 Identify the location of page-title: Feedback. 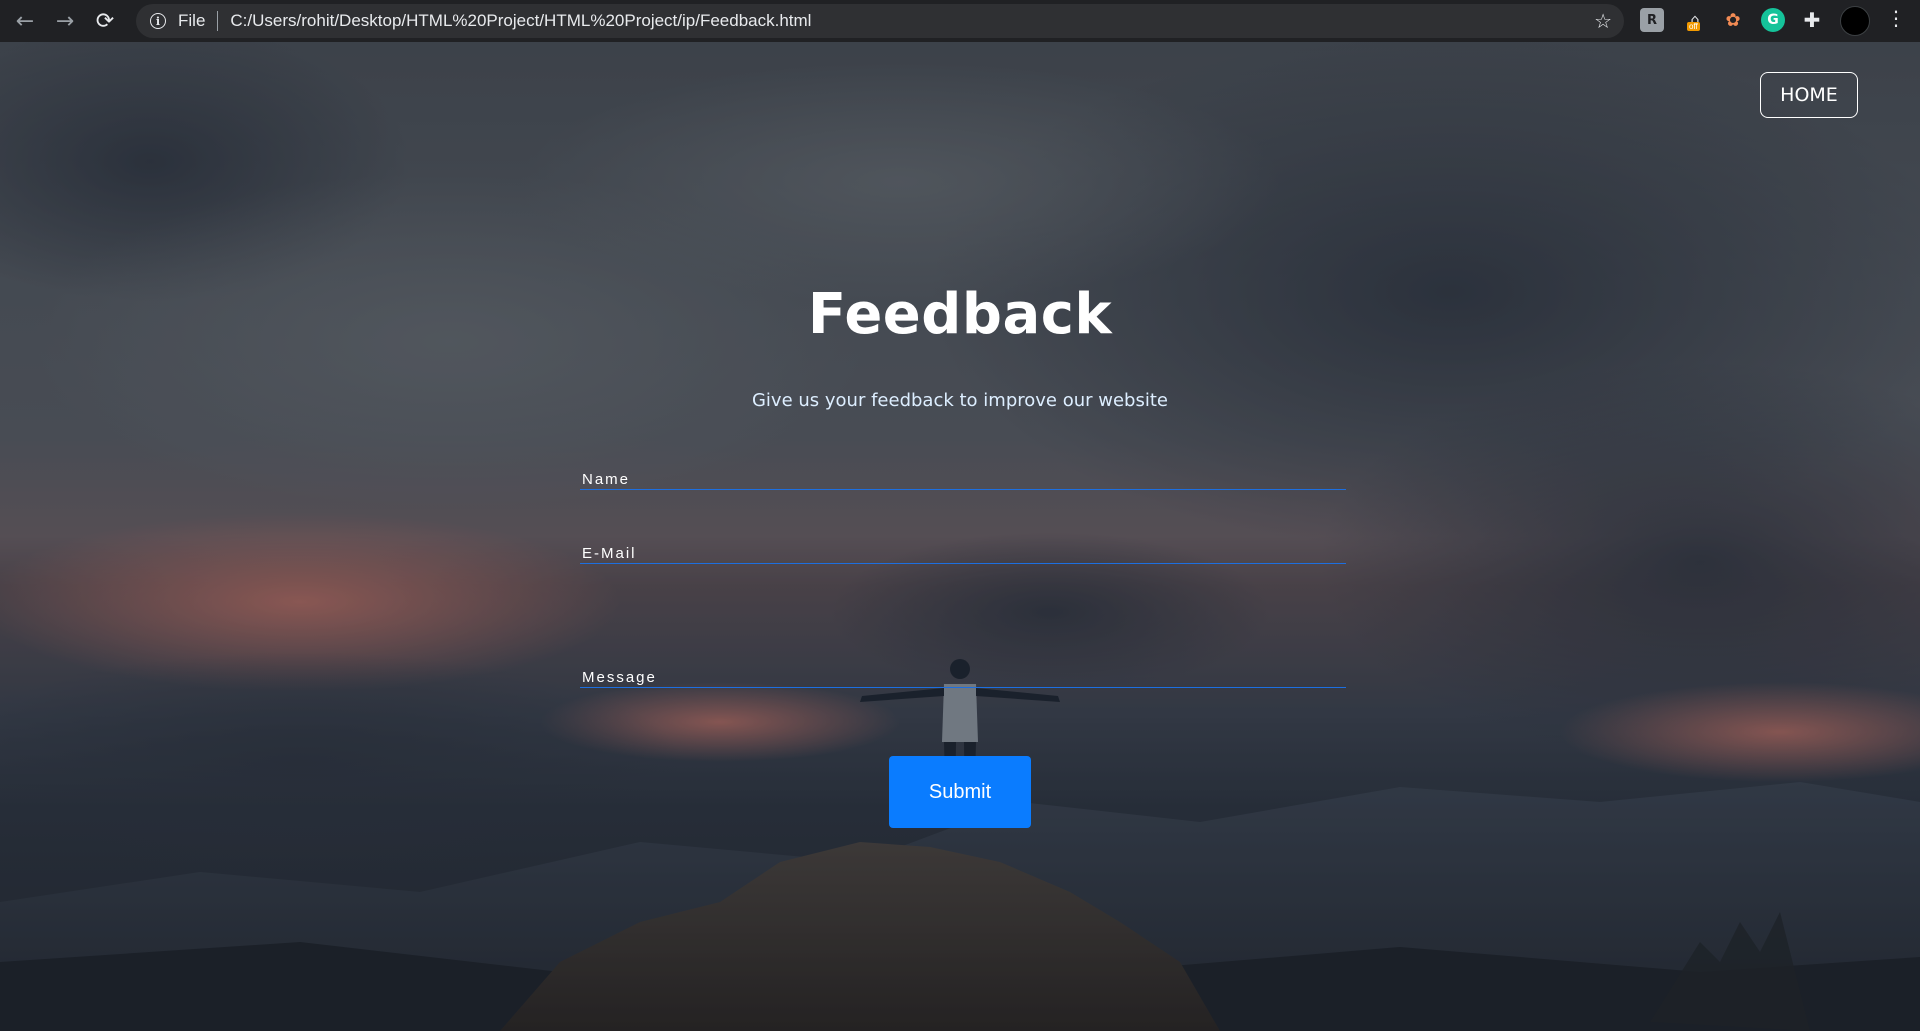
(960, 314).